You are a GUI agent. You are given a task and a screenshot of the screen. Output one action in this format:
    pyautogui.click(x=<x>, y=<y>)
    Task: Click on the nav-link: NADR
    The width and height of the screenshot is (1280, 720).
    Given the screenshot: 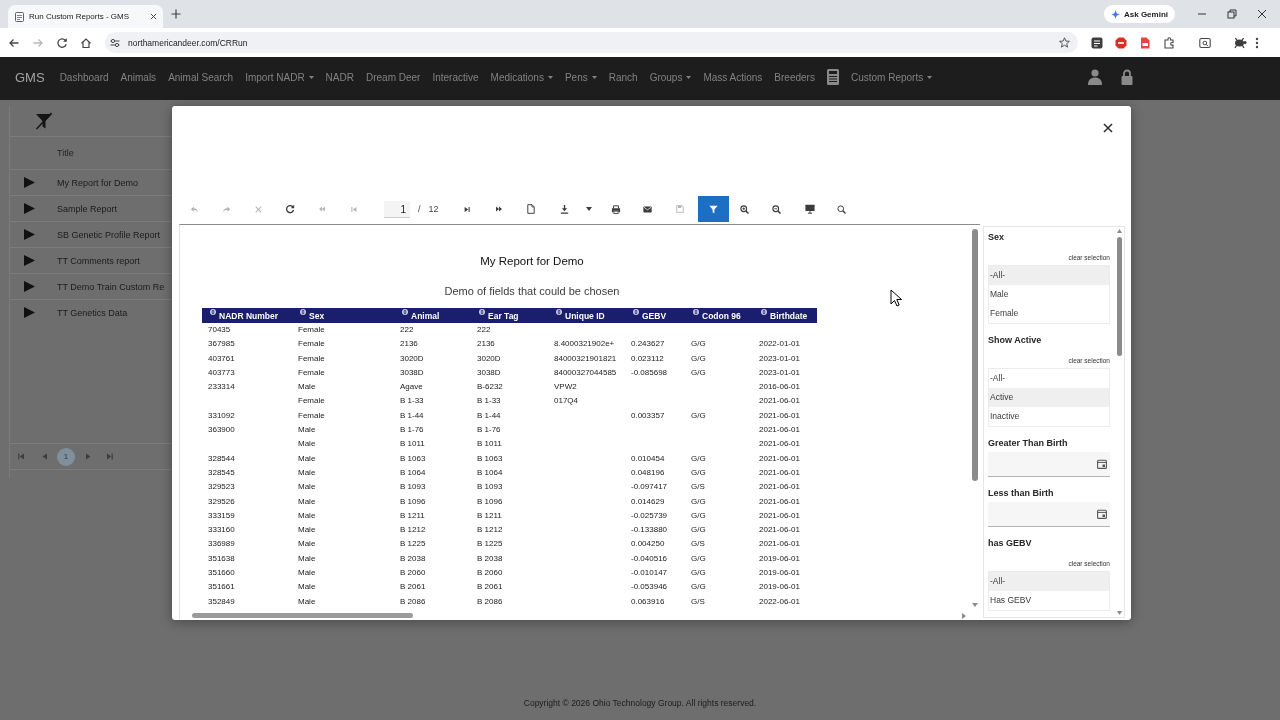 What is the action you would take?
    pyautogui.click(x=339, y=77)
    